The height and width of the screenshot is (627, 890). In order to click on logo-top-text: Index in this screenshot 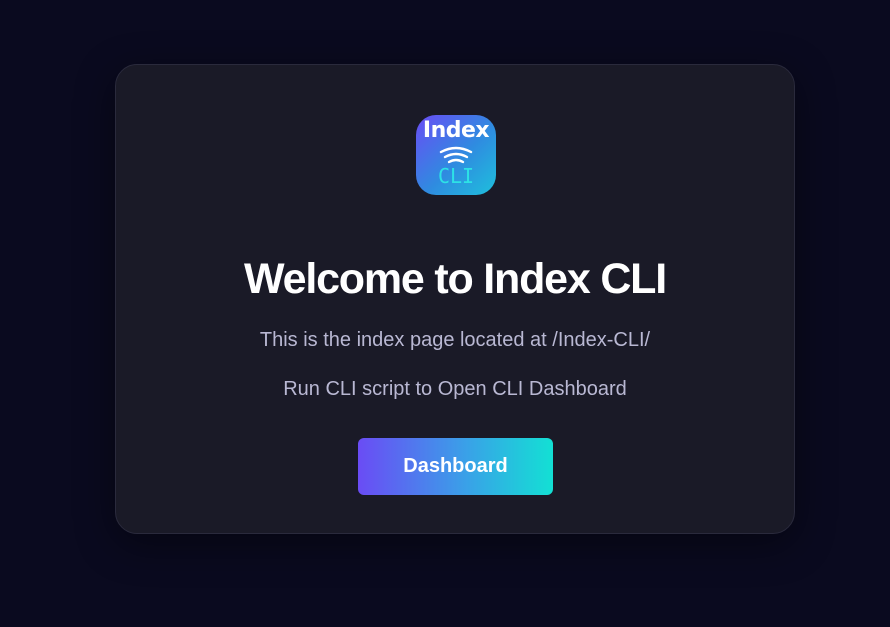, I will do `click(456, 130)`.